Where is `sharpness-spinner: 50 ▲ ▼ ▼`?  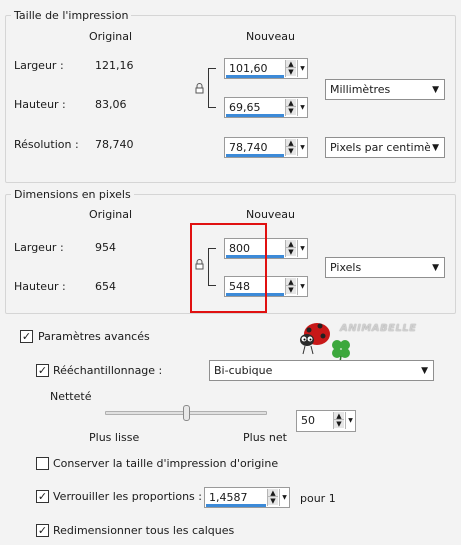 sharpness-spinner: 50 ▲ ▼ ▼ is located at coordinates (326, 421).